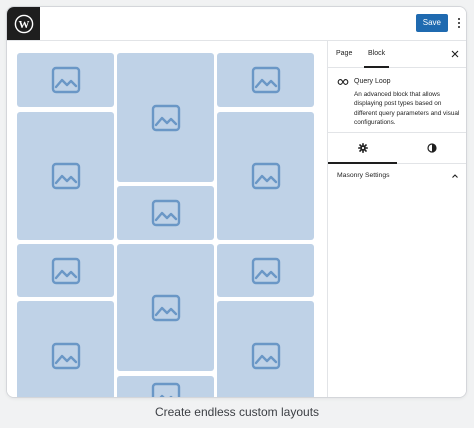 The height and width of the screenshot is (428, 474). Describe the element at coordinates (459, 23) in the screenshot. I see `more-options-icon` at that location.